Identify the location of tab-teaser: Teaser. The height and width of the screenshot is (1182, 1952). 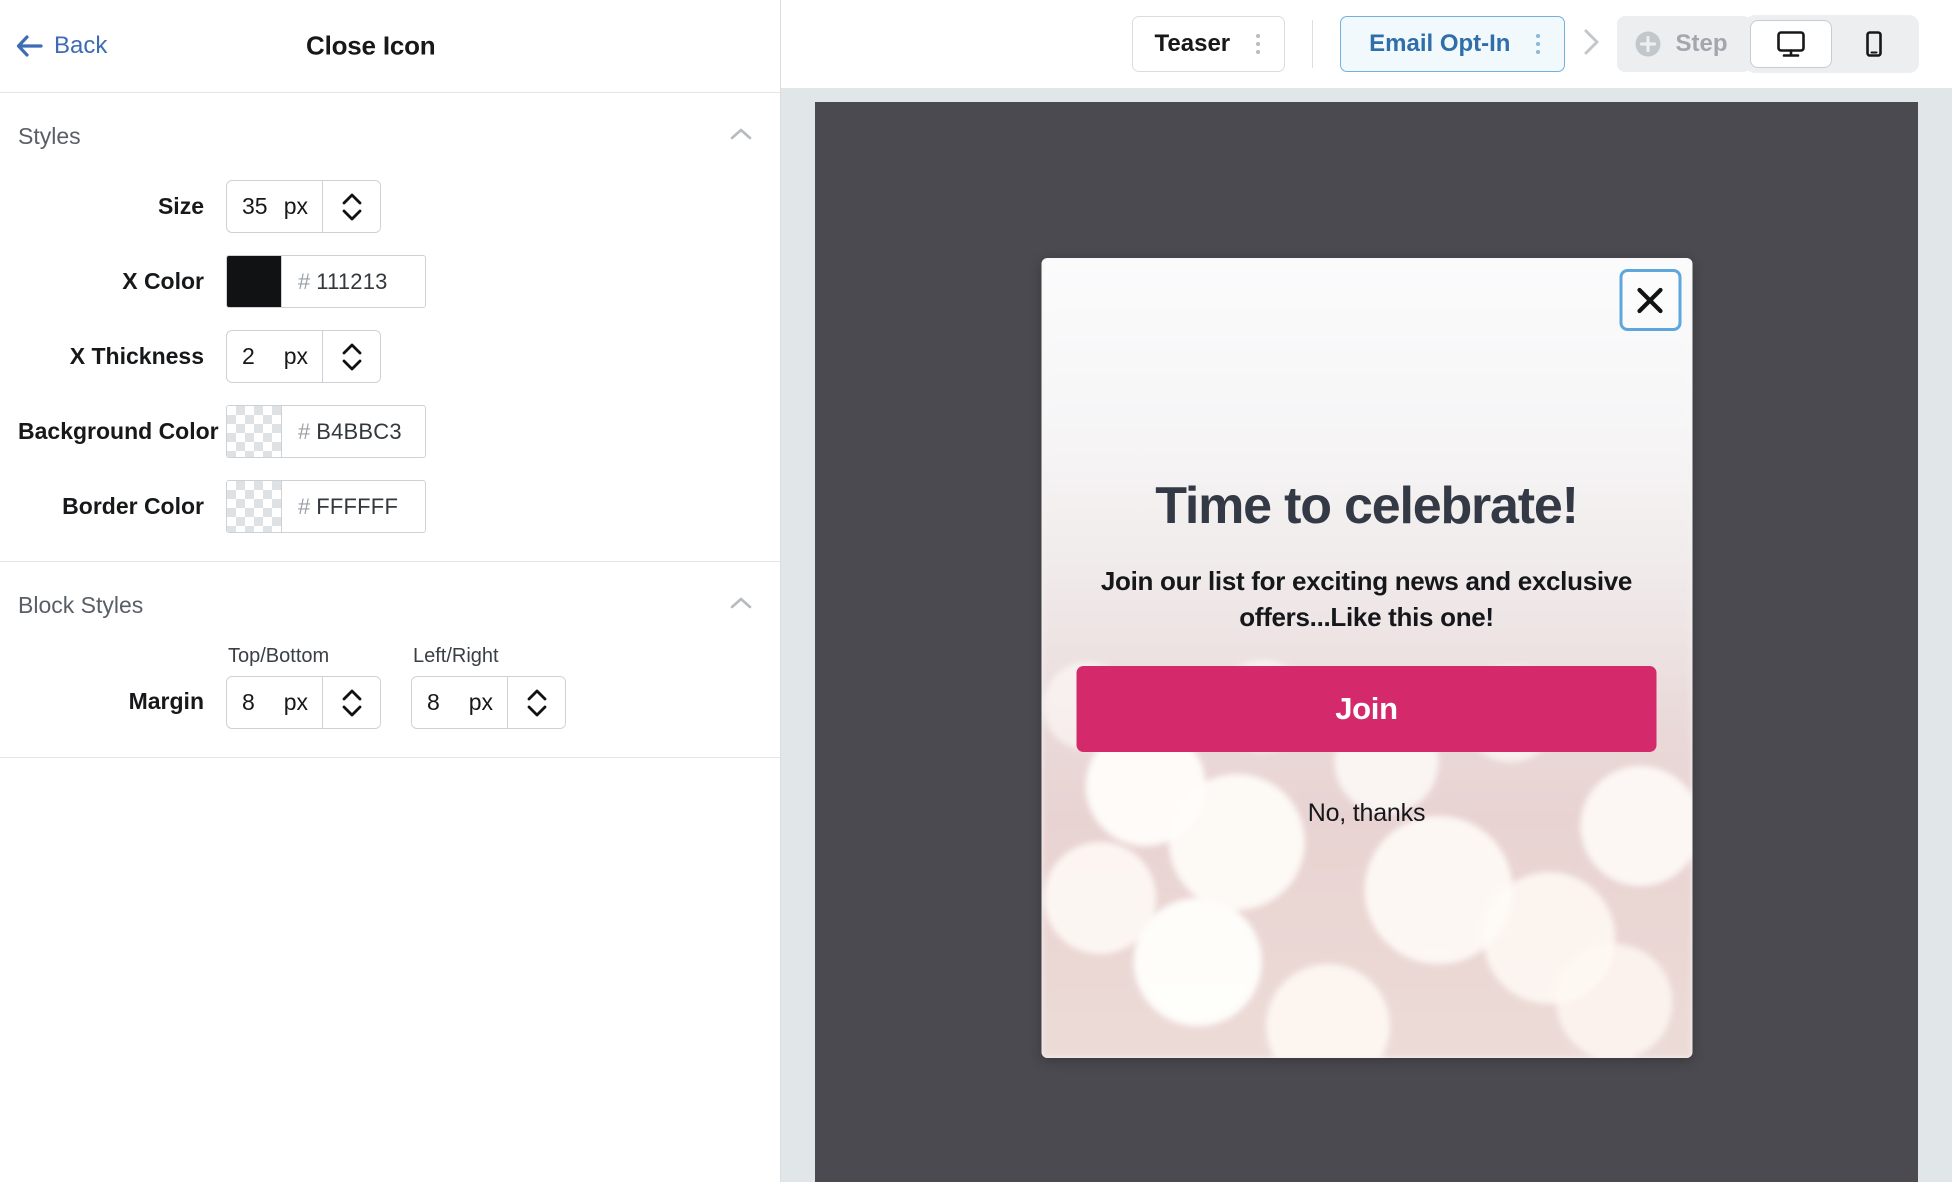
(1208, 44).